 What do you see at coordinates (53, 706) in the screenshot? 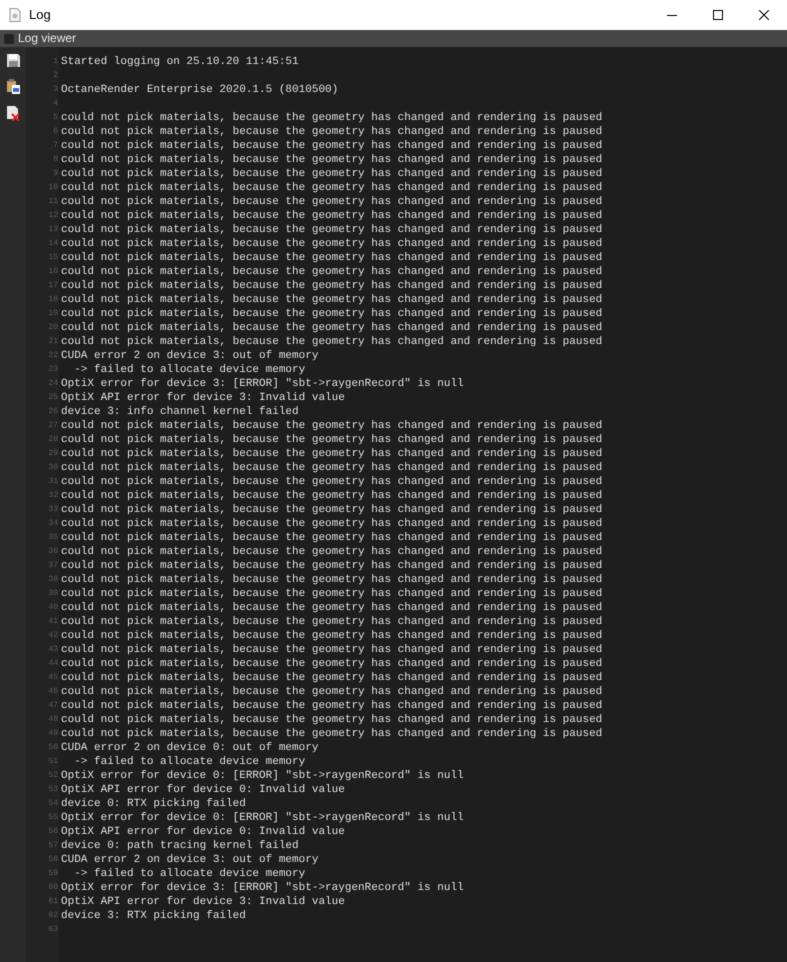
I see `line-number: 47` at bounding box center [53, 706].